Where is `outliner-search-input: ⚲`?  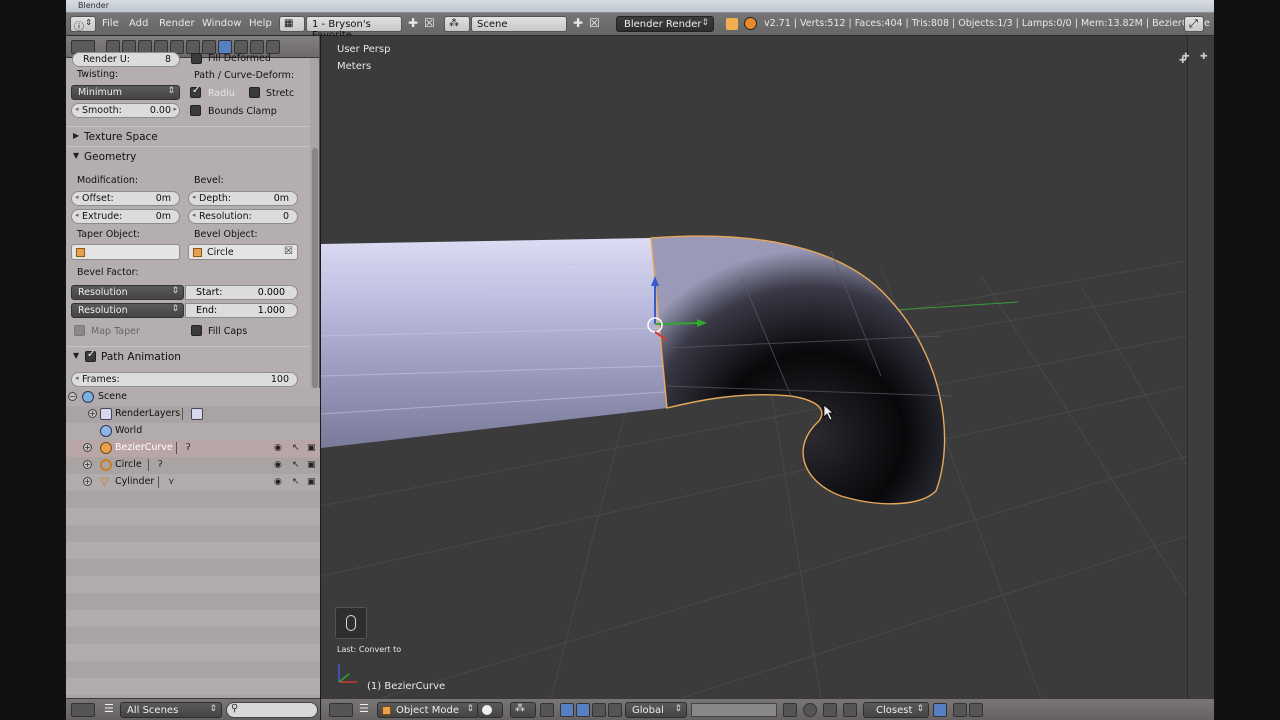
outliner-search-input: ⚲ is located at coordinates (272, 710).